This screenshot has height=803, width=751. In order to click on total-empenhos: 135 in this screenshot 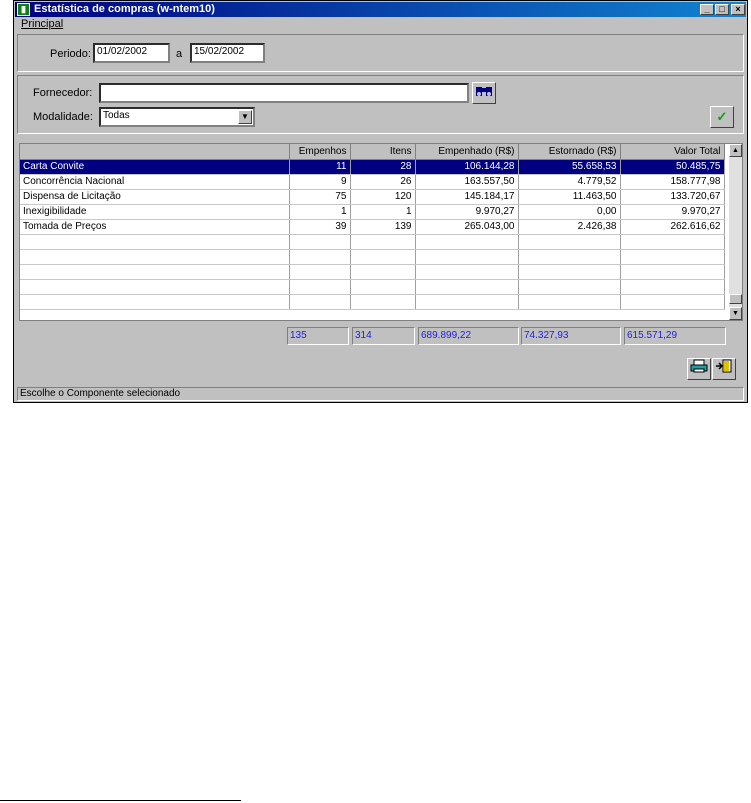, I will do `click(318, 336)`.